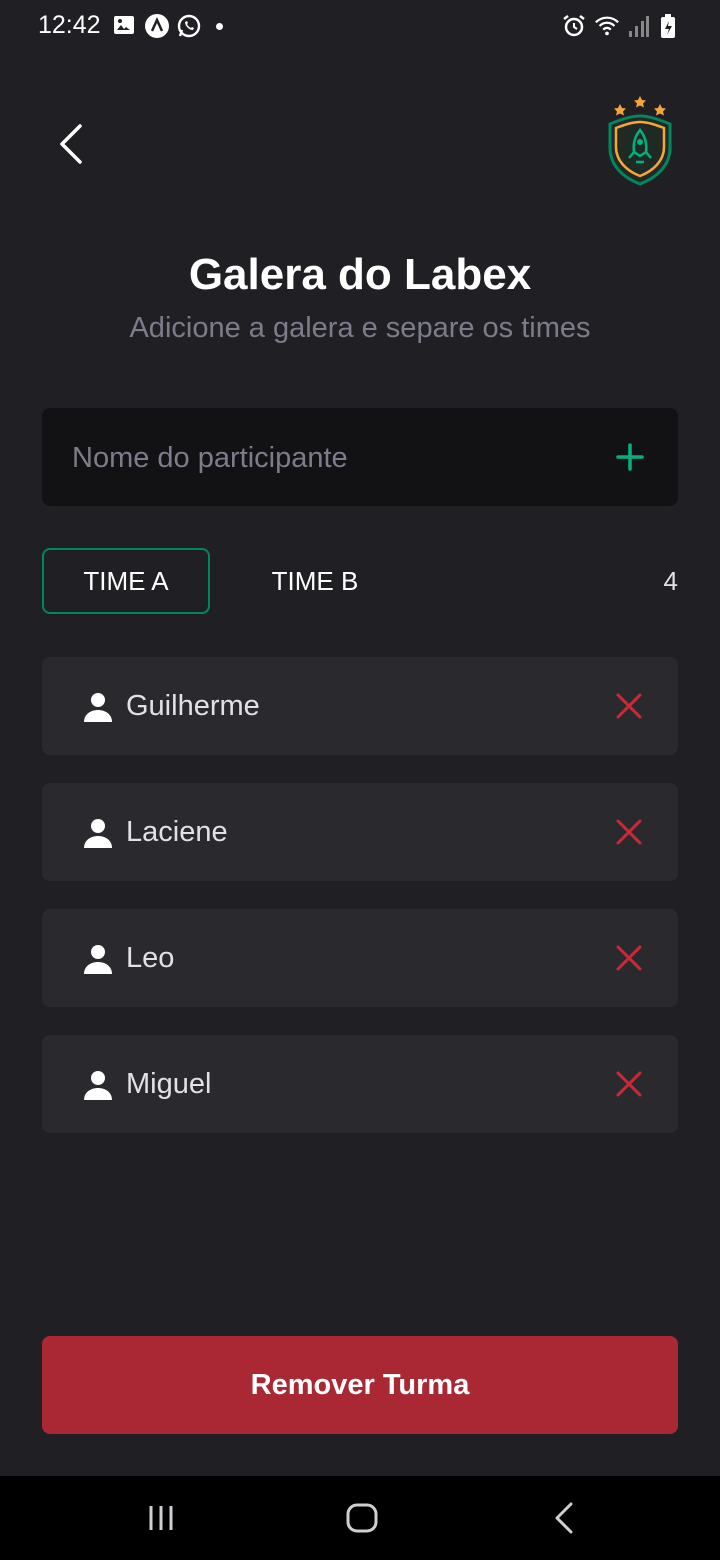 The image size is (720, 1560). I want to click on player-card-laciene: Laciene, so click(360, 832).